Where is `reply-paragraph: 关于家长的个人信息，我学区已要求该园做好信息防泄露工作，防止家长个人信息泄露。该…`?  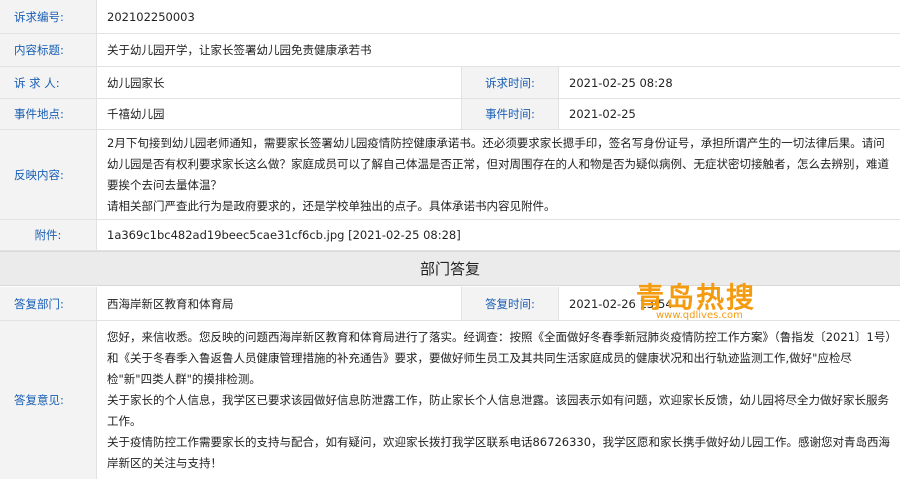
reply-paragraph: 关于家长的个人信息，我学区已要求该园做好信息防泄露工作，防止家长个人信息泄露。该… is located at coordinates (498, 410).